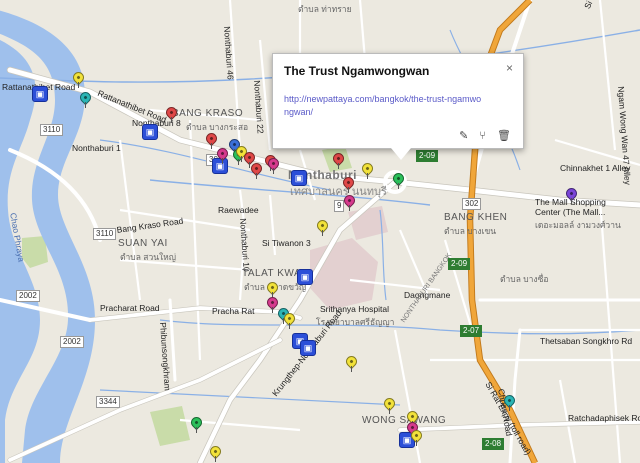 This screenshot has width=640, height=463. Describe the element at coordinates (595, 168) in the screenshot. I see `label-chinnakhet: Chinnakhet 1 Alley` at that location.